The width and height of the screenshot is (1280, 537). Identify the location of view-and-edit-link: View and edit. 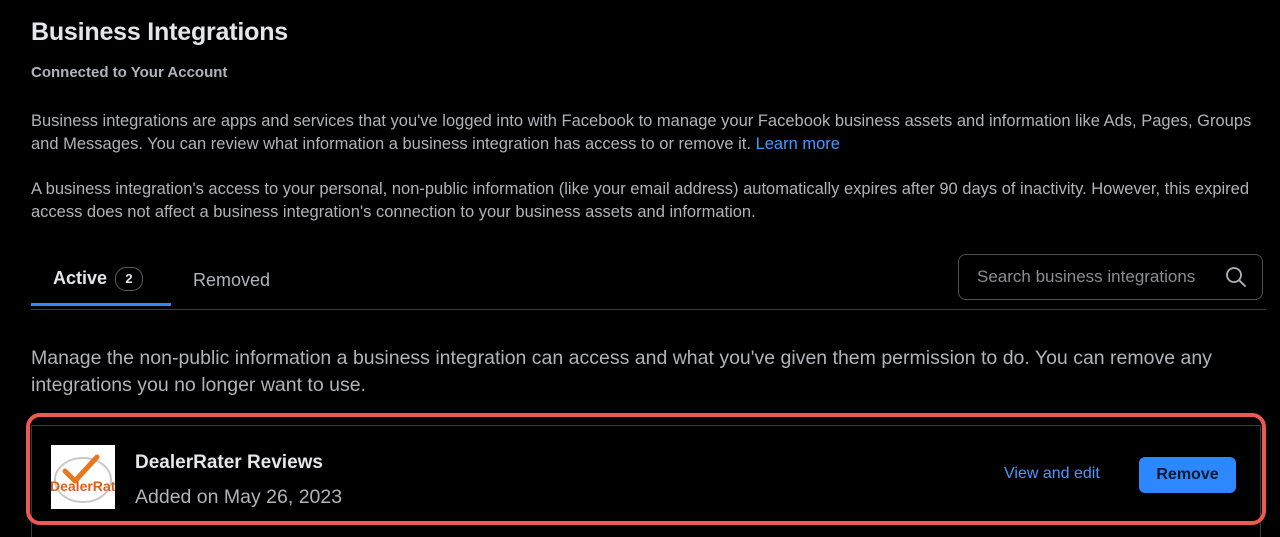
(1052, 474).